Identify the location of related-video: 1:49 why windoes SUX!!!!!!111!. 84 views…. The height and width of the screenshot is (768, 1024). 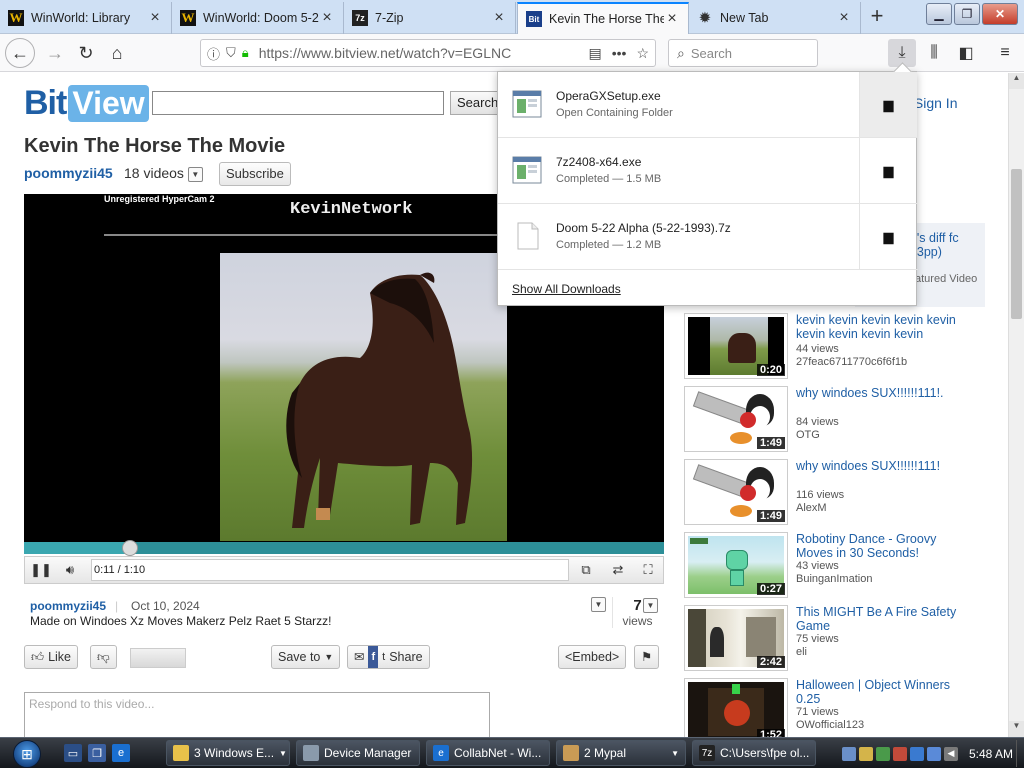
(844, 421).